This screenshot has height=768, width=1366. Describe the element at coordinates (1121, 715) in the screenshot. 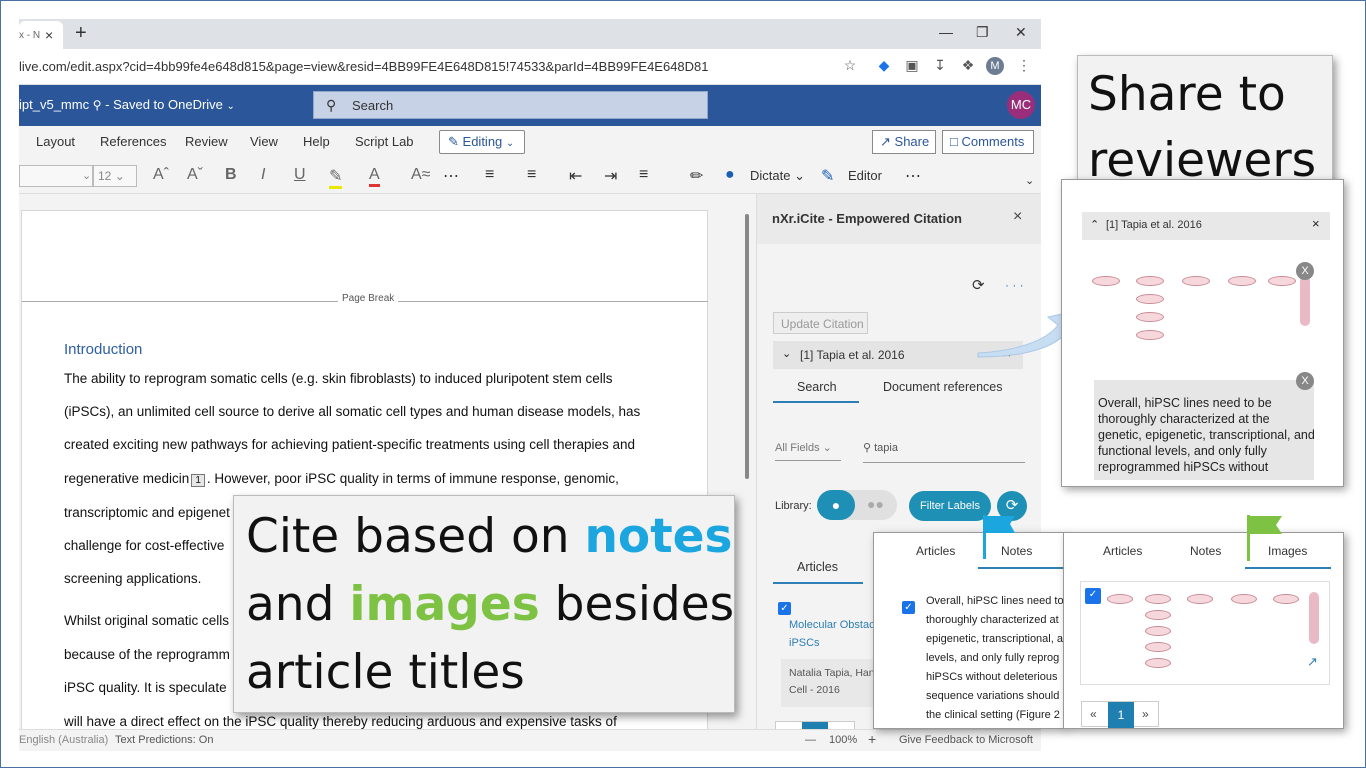

I see `page-current: 1` at that location.